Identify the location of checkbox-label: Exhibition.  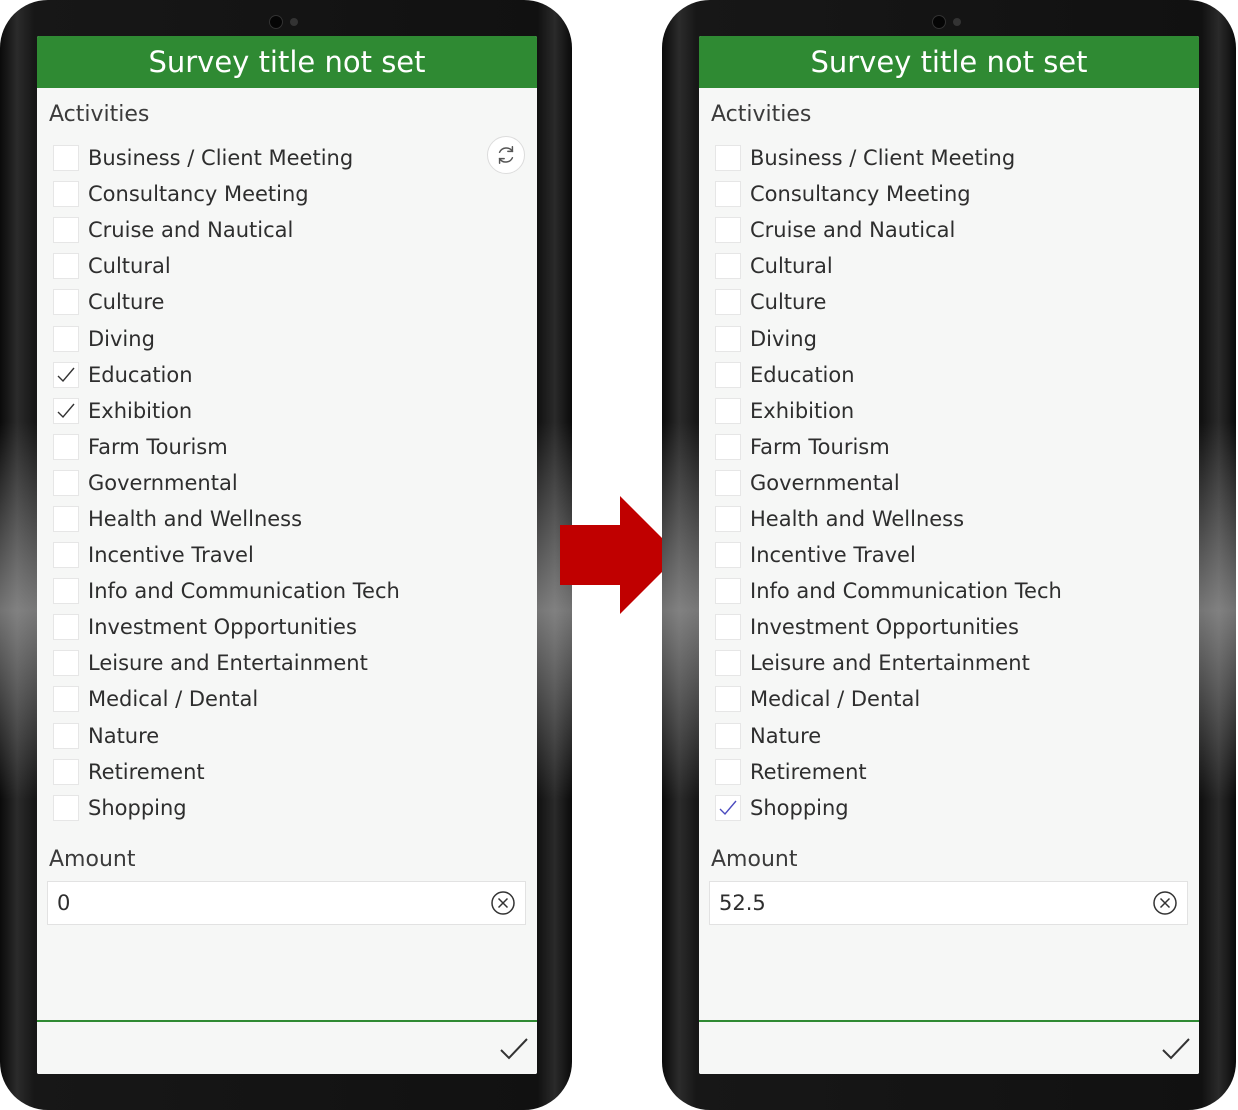
(802, 410).